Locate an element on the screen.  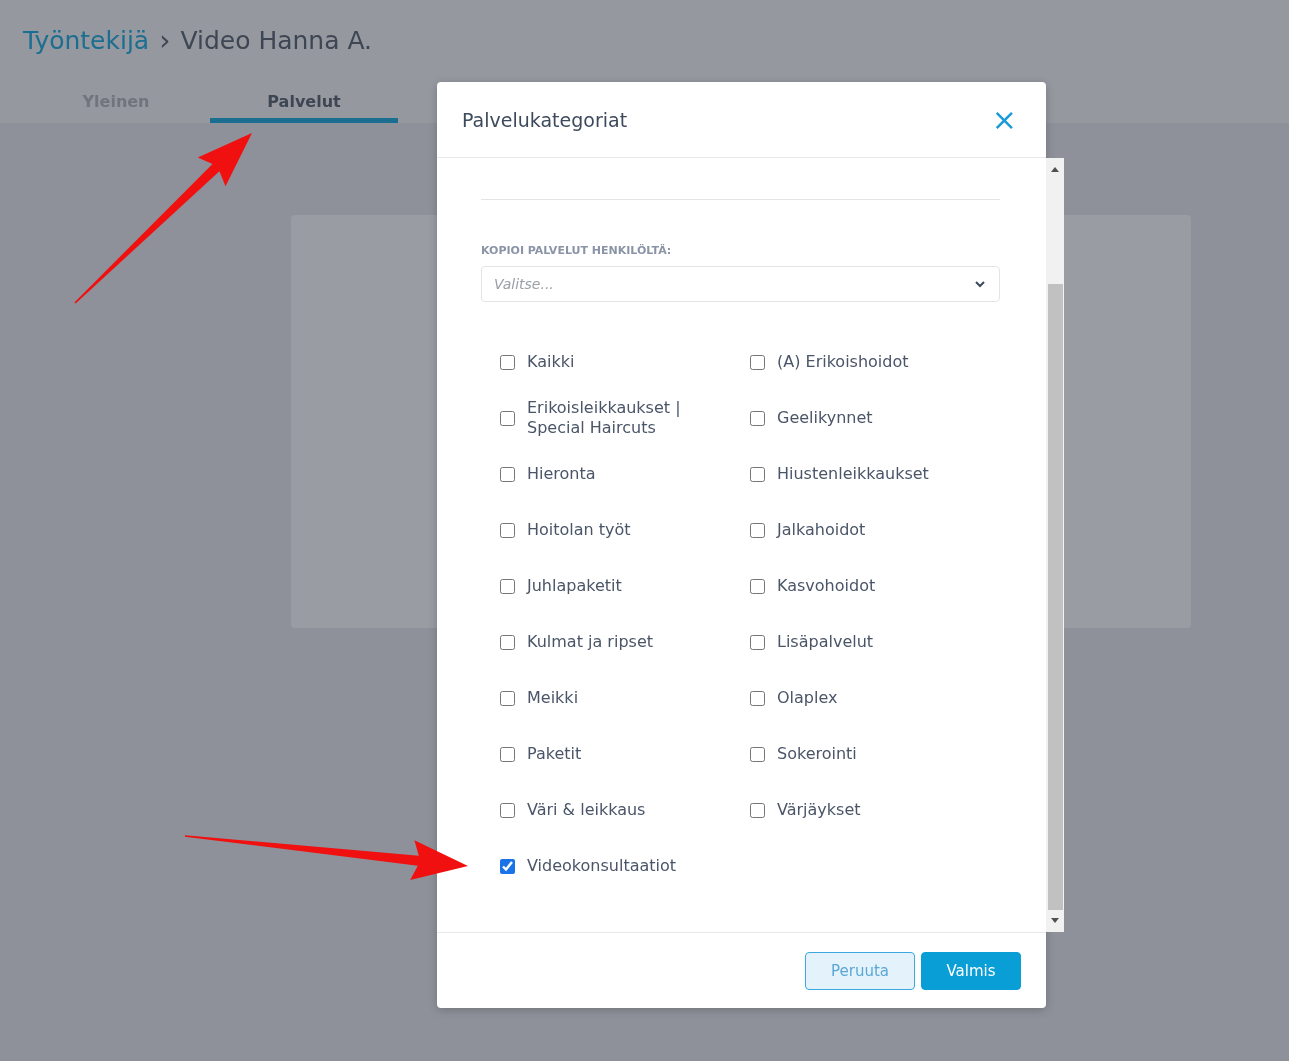
category-label: Geelikynnet is located at coordinates (825, 418).